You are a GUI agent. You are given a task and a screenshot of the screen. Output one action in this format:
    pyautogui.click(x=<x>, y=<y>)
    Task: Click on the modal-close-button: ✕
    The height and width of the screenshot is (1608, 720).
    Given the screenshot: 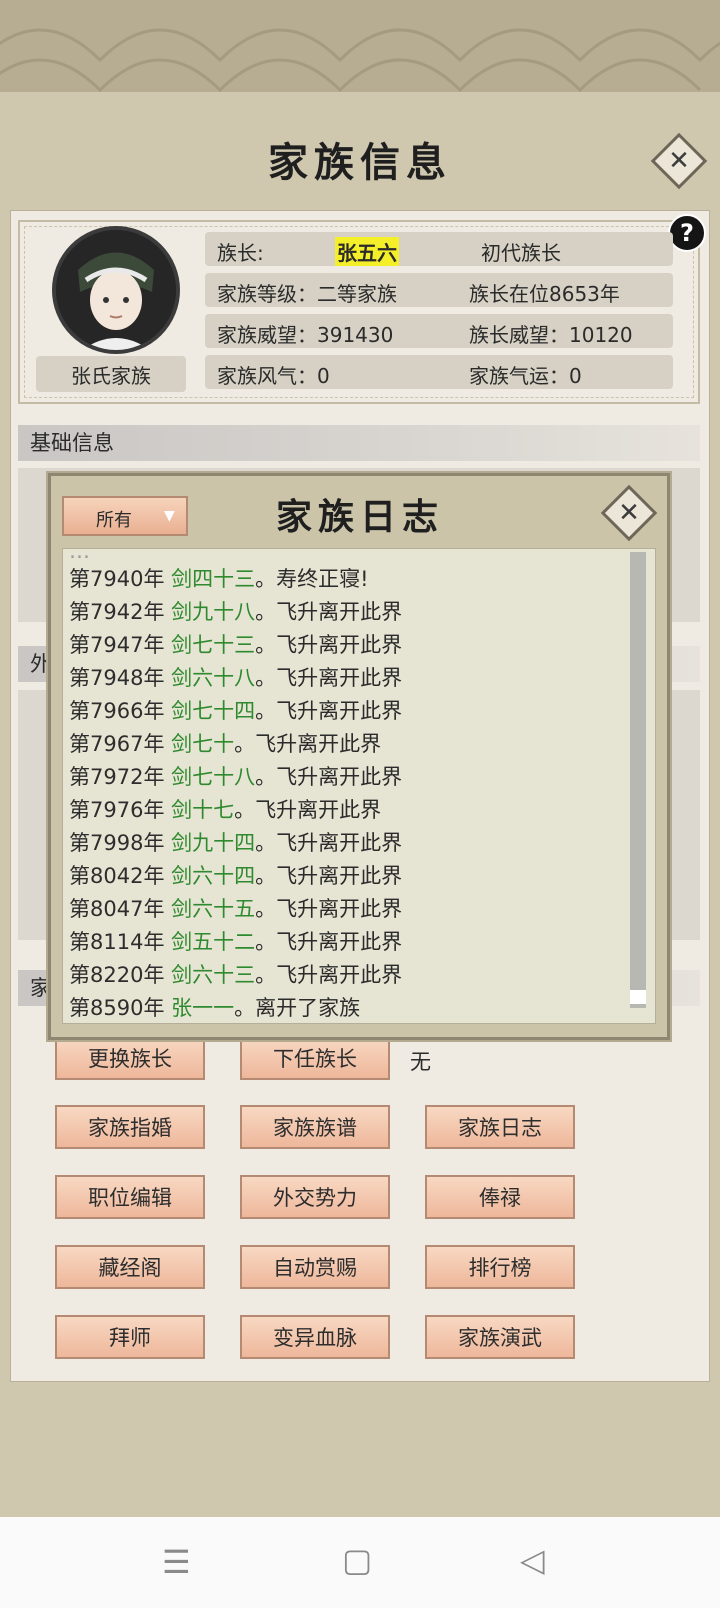 What is the action you would take?
    pyautogui.click(x=629, y=513)
    